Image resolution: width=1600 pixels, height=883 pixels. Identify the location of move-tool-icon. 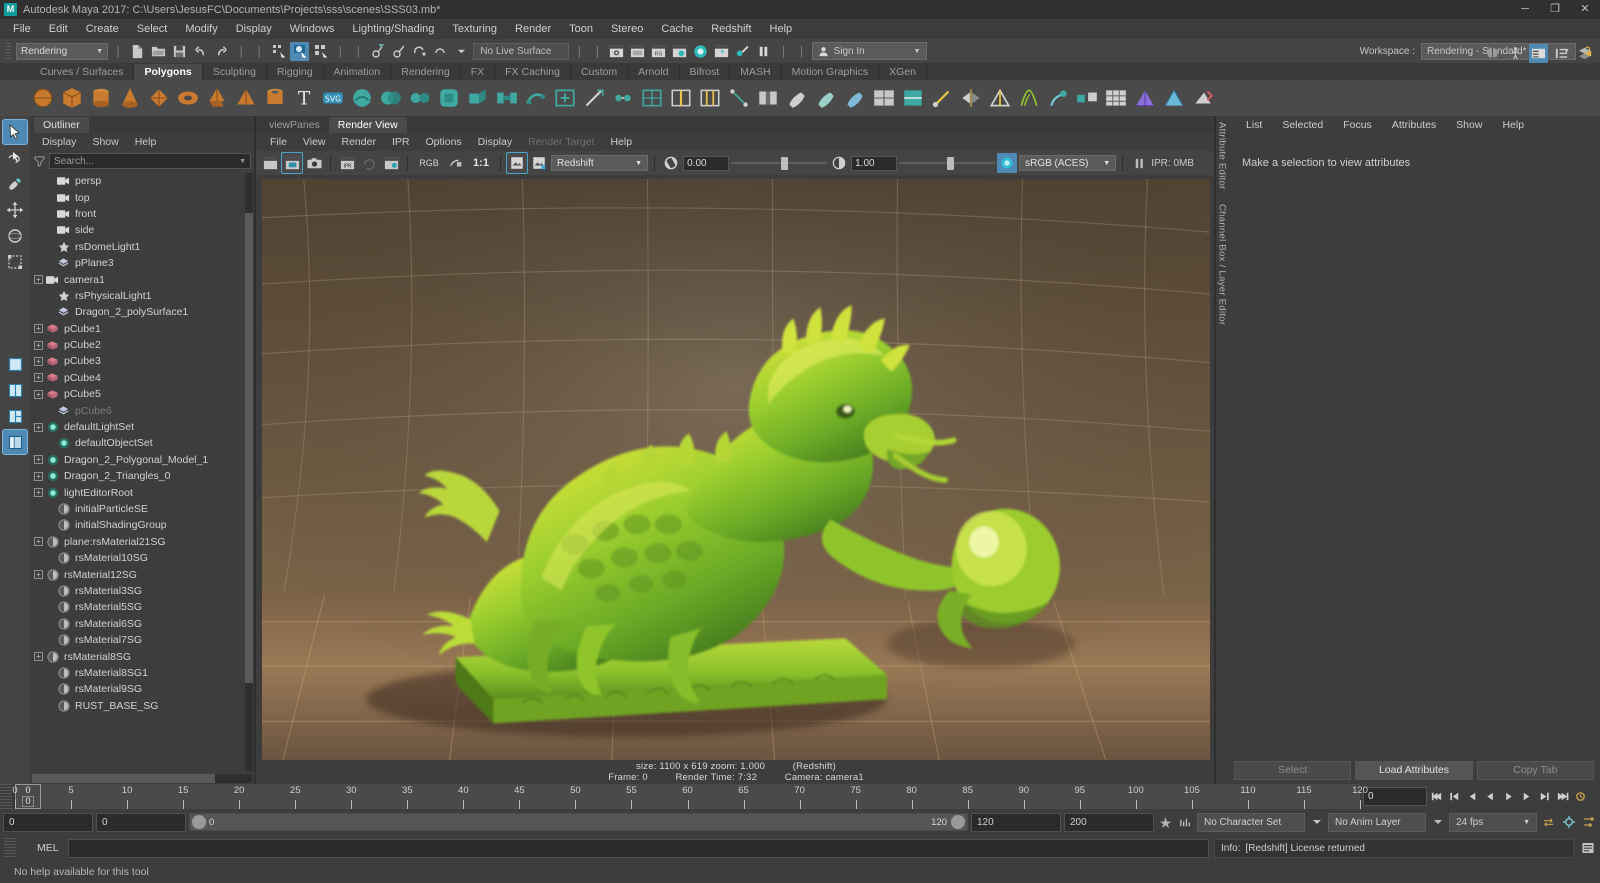
(15, 210).